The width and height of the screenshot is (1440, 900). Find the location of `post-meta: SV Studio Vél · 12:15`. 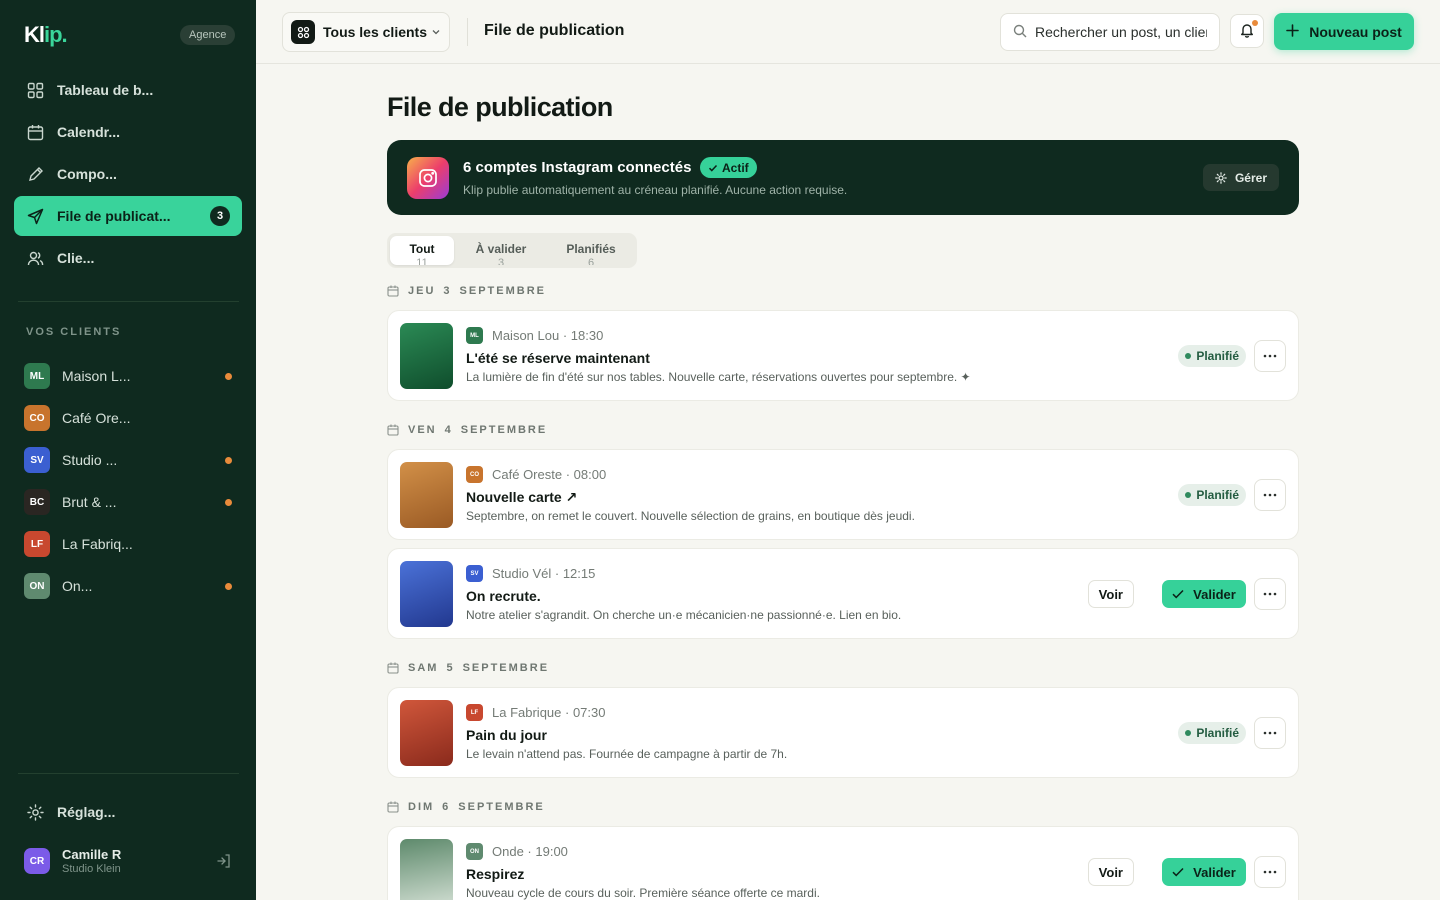

post-meta: SV Studio Vél · 12:15 is located at coordinates (530, 573).